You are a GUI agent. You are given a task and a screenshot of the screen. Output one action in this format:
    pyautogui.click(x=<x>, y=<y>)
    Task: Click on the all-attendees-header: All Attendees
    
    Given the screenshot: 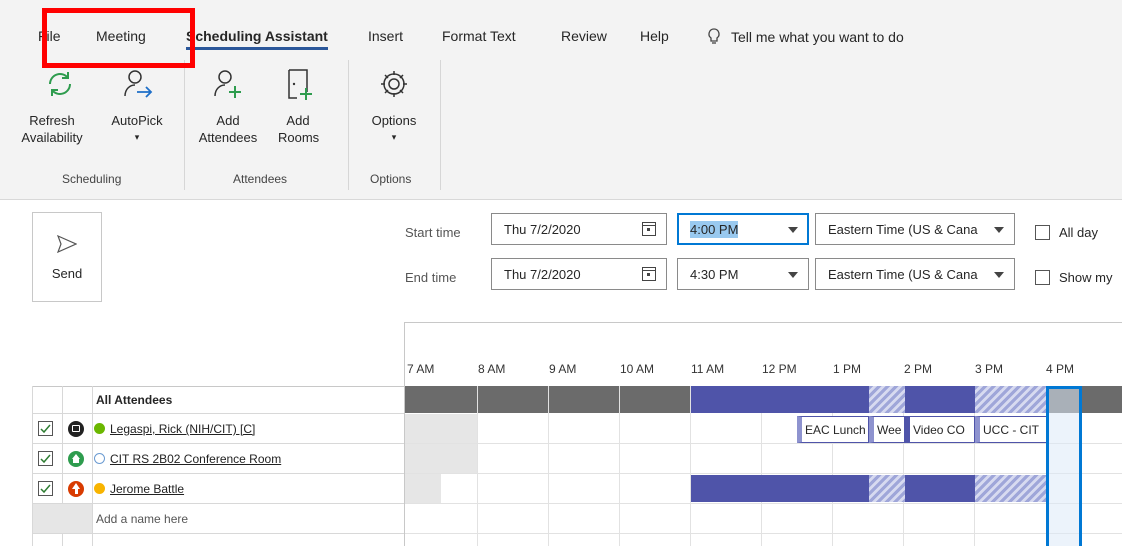 What is the action you would take?
    pyautogui.click(x=134, y=400)
    